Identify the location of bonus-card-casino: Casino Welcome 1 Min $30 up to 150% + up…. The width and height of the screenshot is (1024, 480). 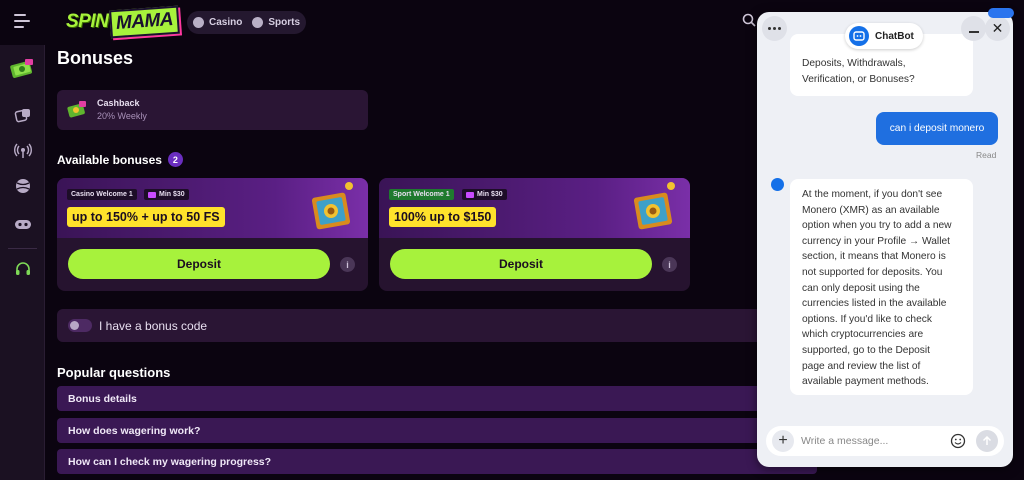
(212, 234).